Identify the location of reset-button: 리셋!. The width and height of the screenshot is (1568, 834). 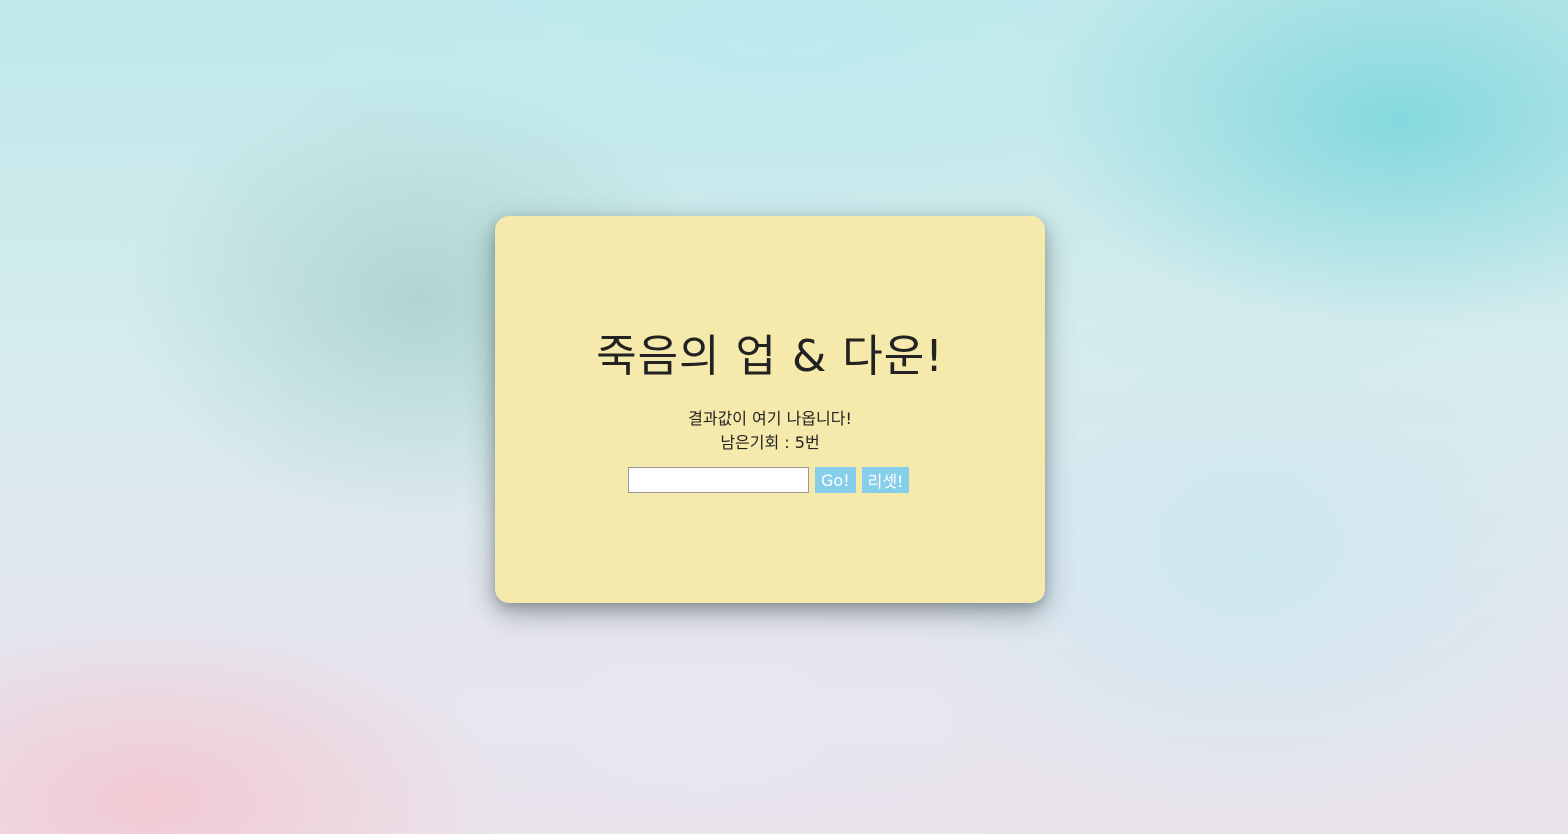
(885, 480).